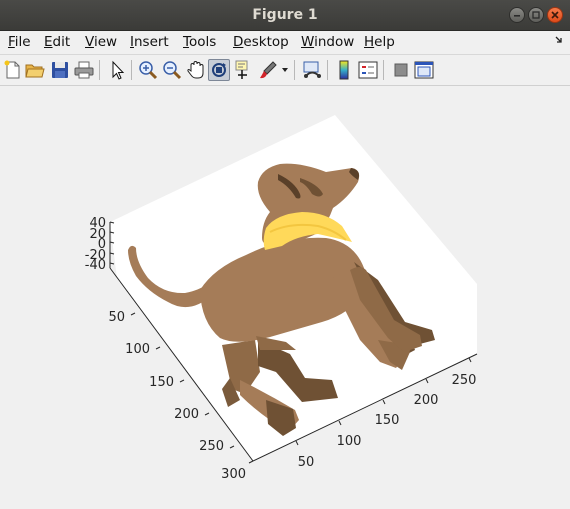  I want to click on pan-button, so click(196, 70).